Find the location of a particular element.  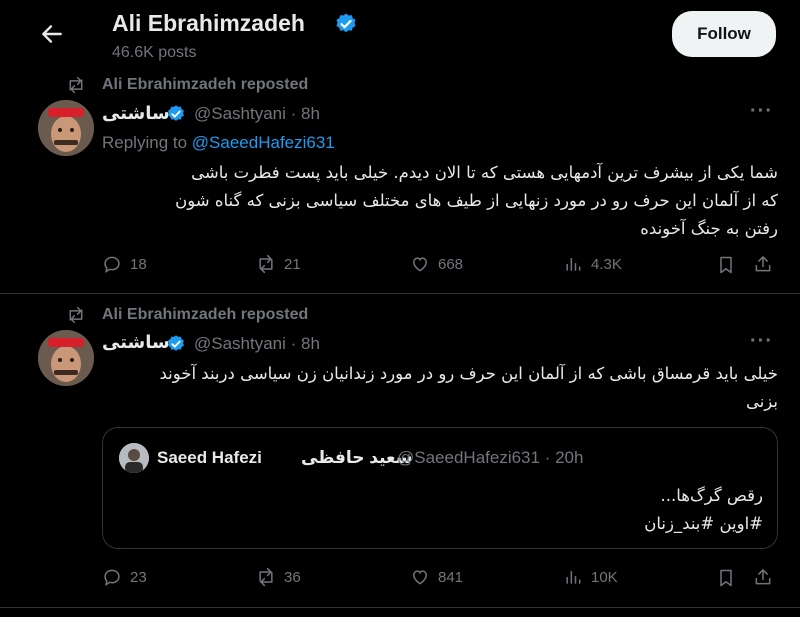

views-count: 4.3K is located at coordinates (606, 264).